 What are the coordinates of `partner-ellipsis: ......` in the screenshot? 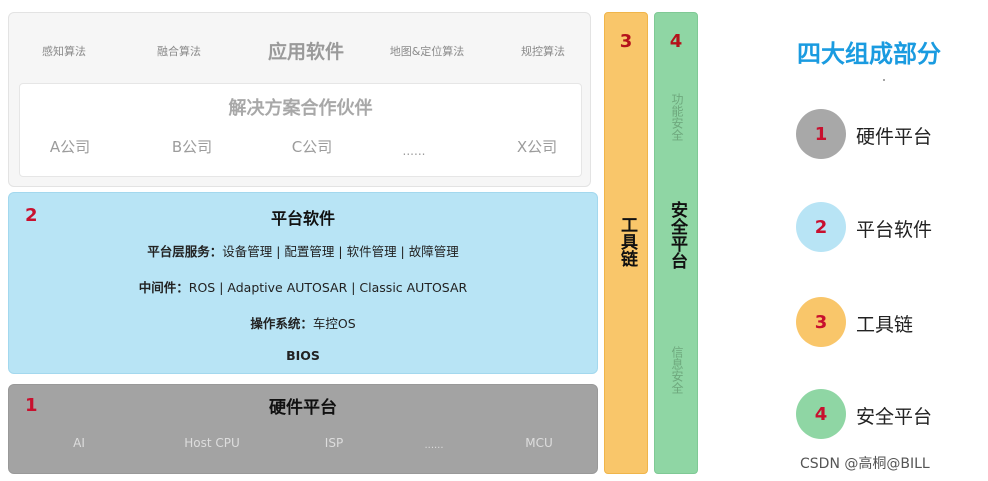 It's located at (414, 151).